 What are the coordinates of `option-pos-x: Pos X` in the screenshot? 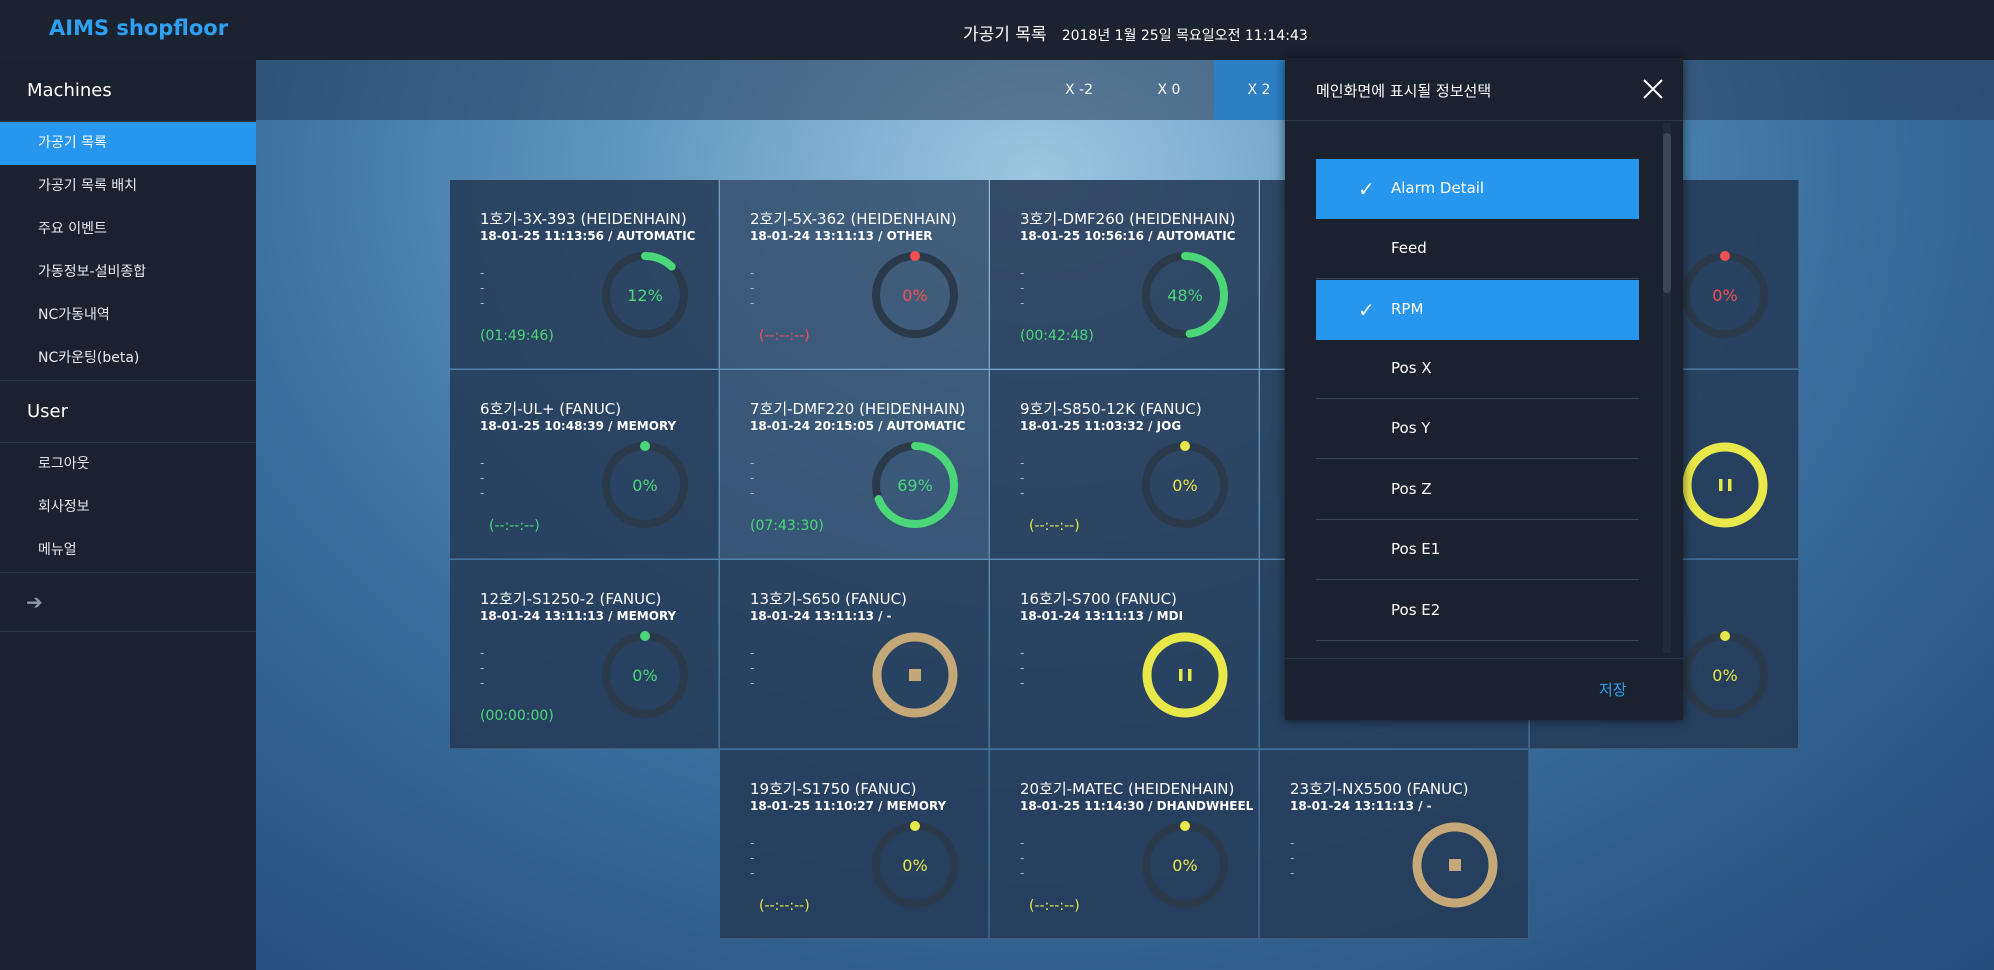 It's located at (1477, 369).